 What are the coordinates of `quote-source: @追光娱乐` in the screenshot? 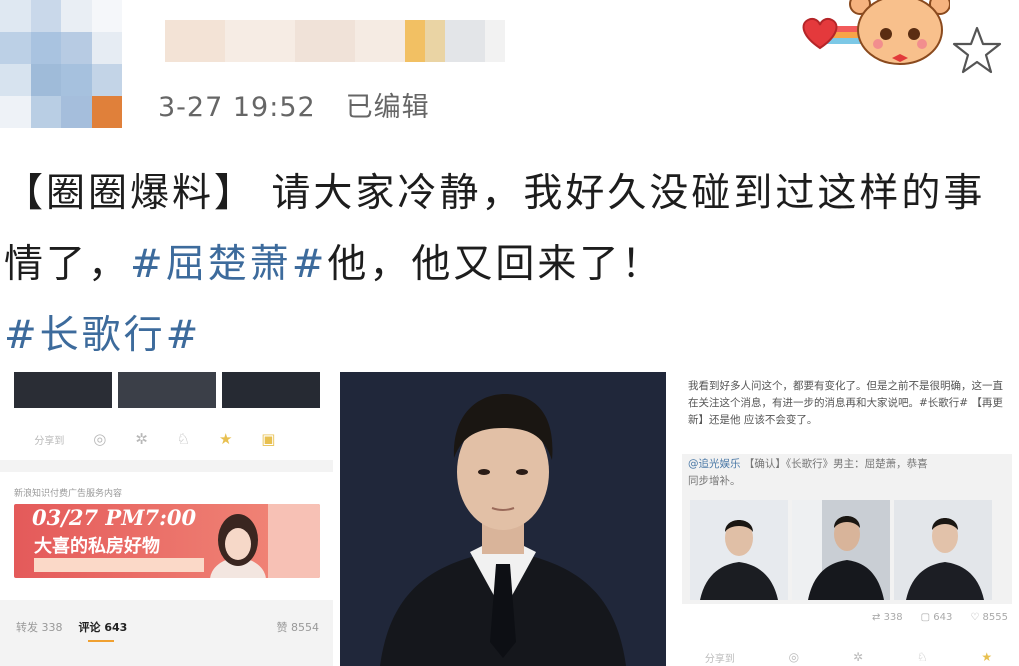 It's located at (714, 464).